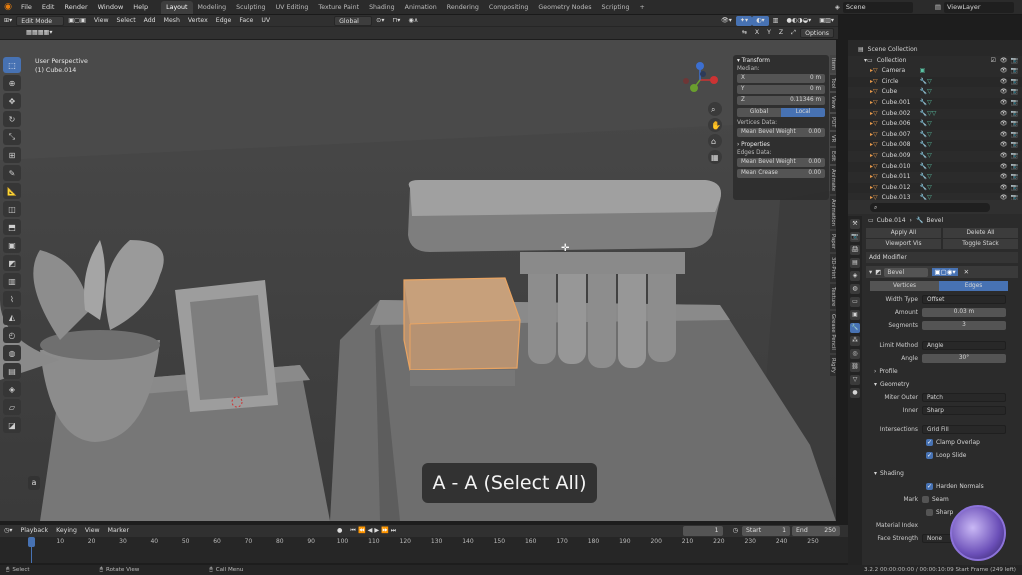 Image resolution: width=1022 pixels, height=575 pixels. I want to click on delete-all-button: Delete All, so click(980, 233).